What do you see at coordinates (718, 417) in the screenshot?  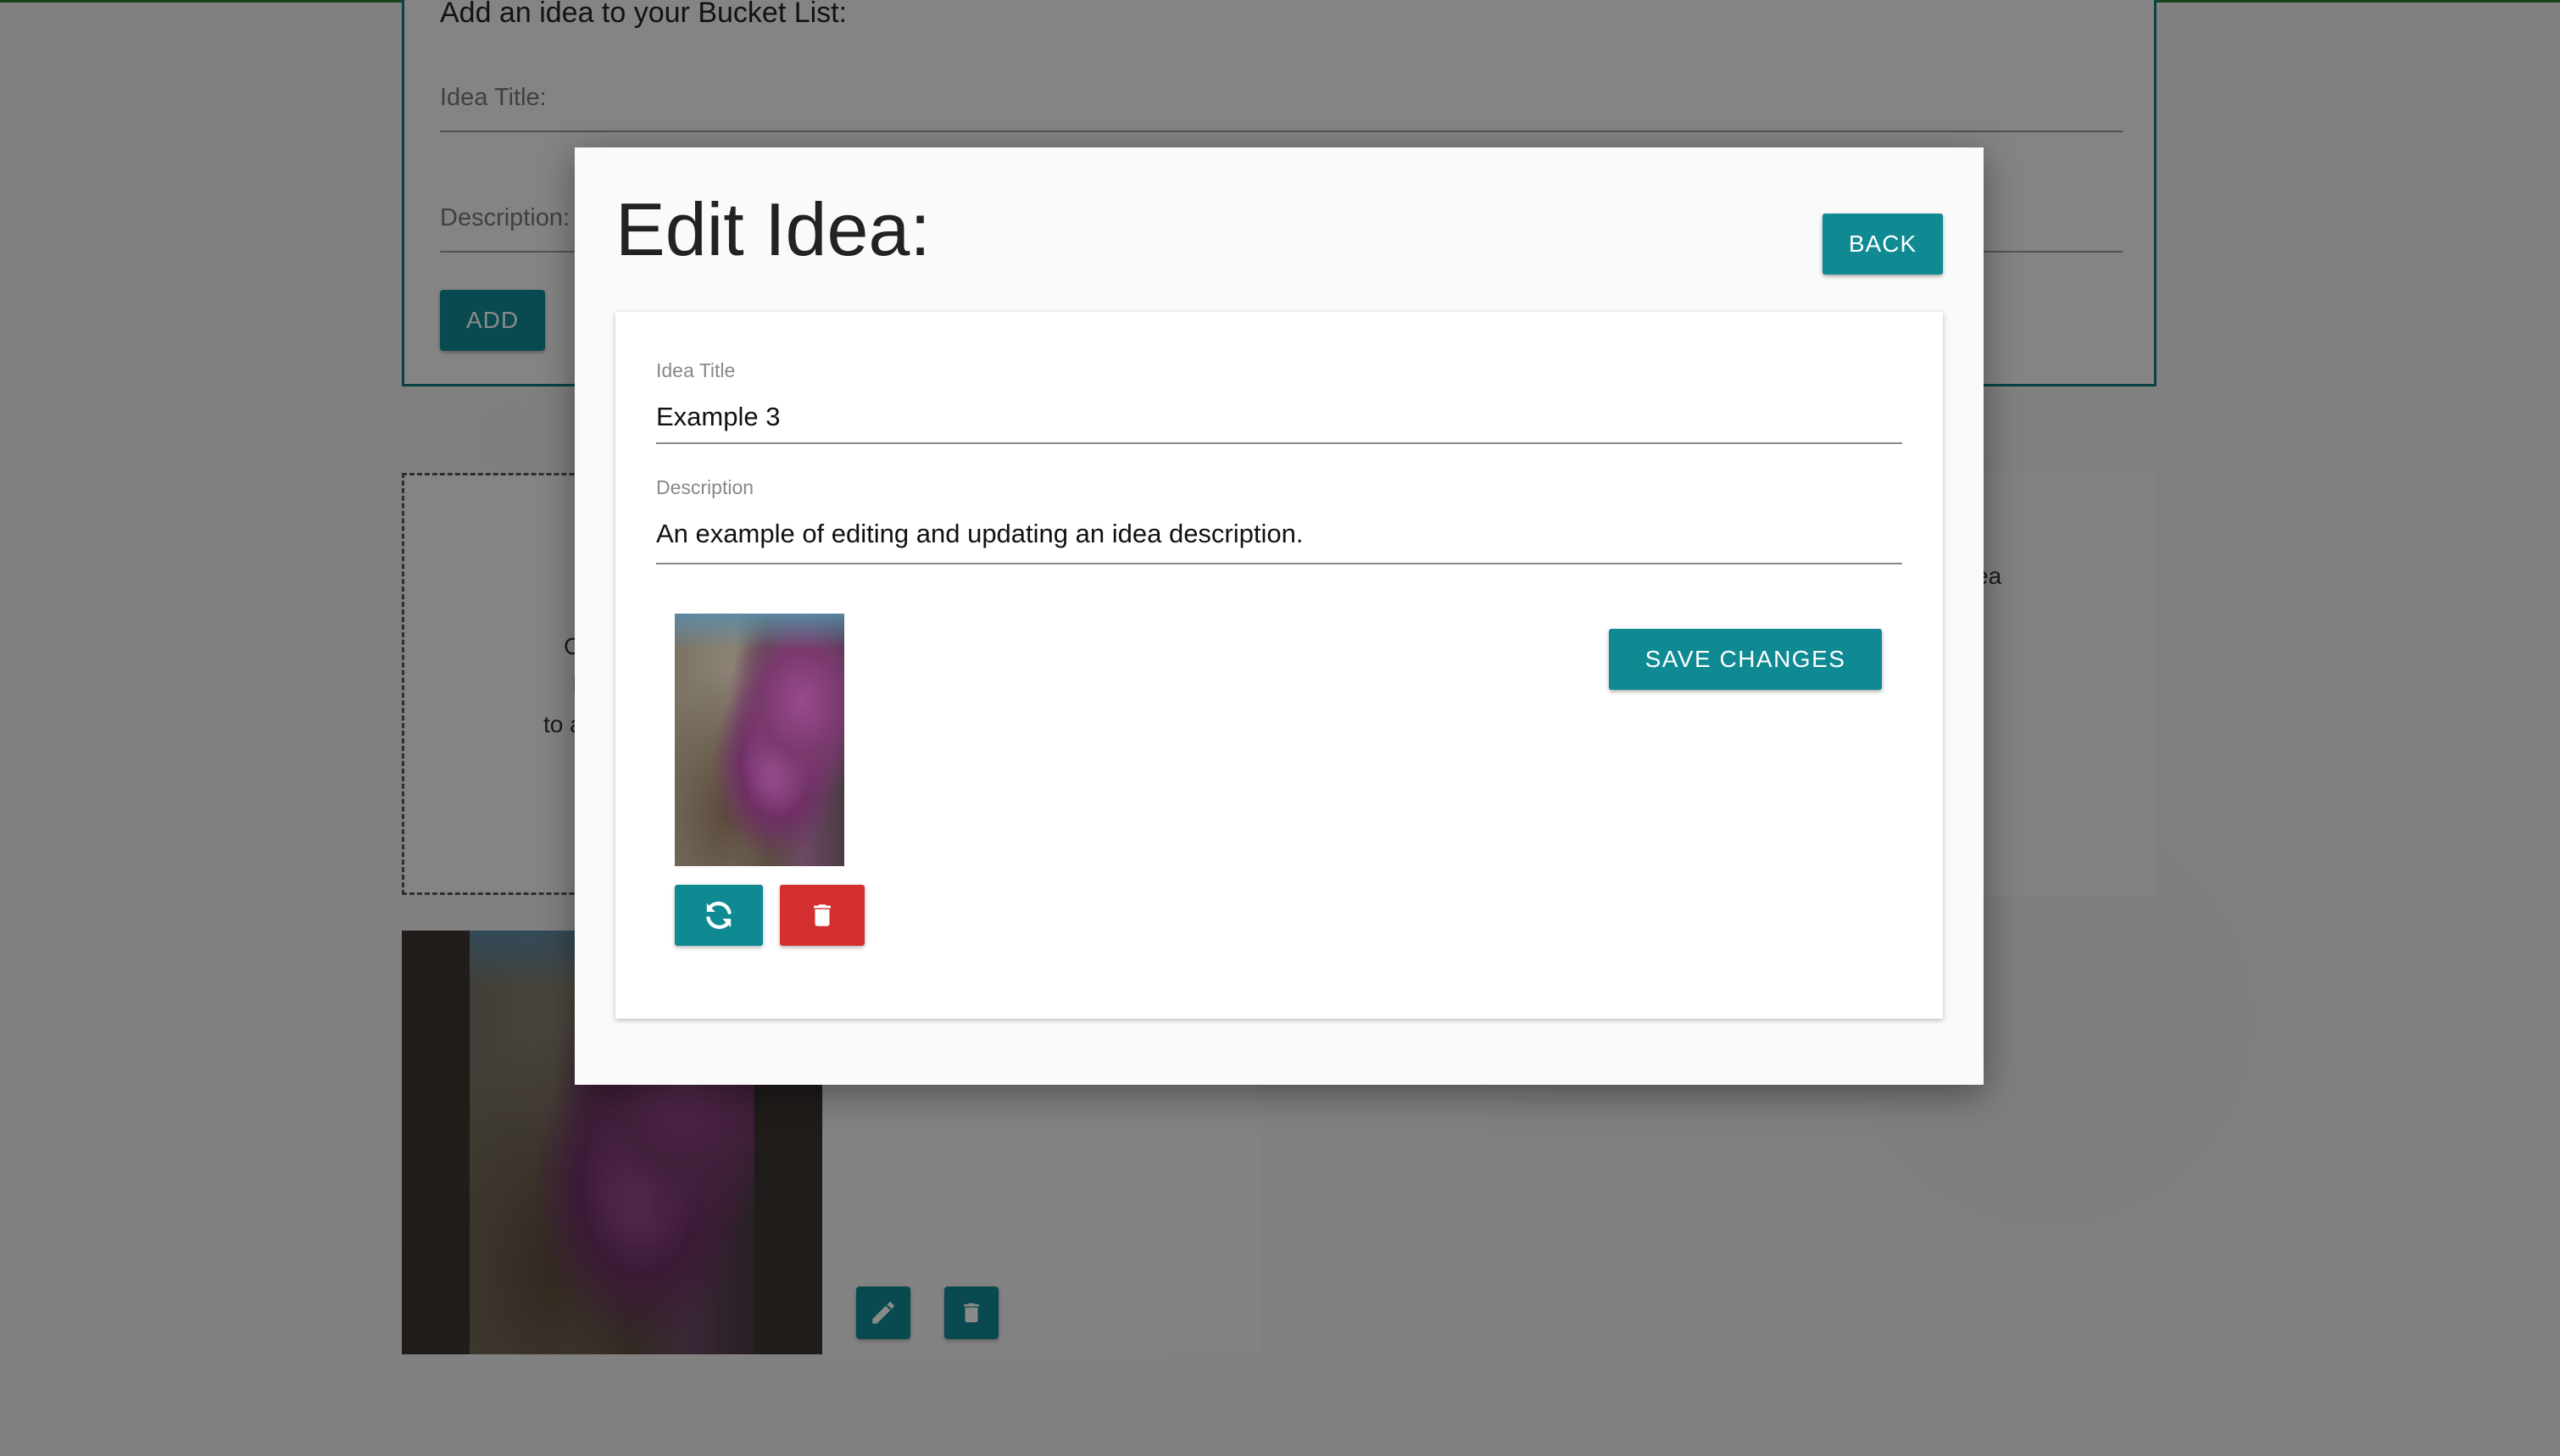 I see `idea-title-value: Example 3` at bounding box center [718, 417].